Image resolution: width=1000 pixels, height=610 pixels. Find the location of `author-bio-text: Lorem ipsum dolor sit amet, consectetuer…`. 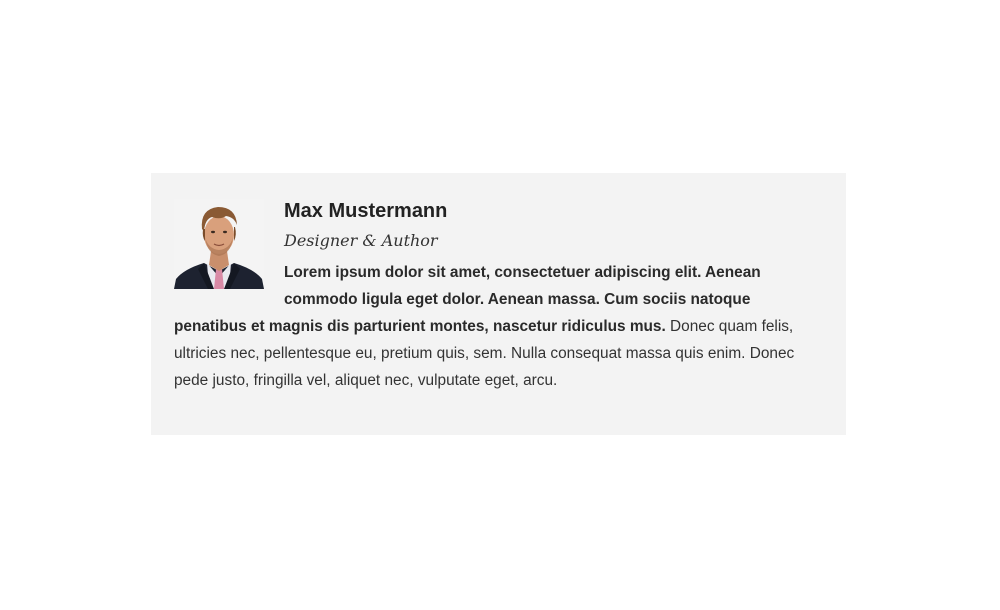

author-bio-text: Lorem ipsum dolor sit amet, consectetuer… is located at coordinates (498, 326).